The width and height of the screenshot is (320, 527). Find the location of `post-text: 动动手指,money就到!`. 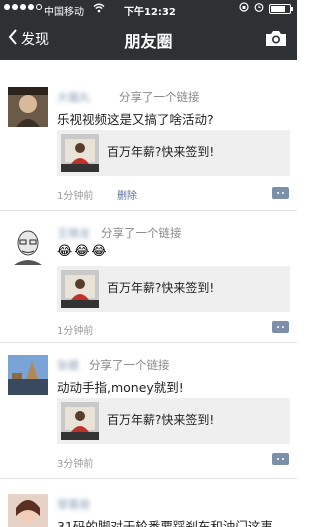

post-text: 动动手指,money就到! is located at coordinates (120, 387).